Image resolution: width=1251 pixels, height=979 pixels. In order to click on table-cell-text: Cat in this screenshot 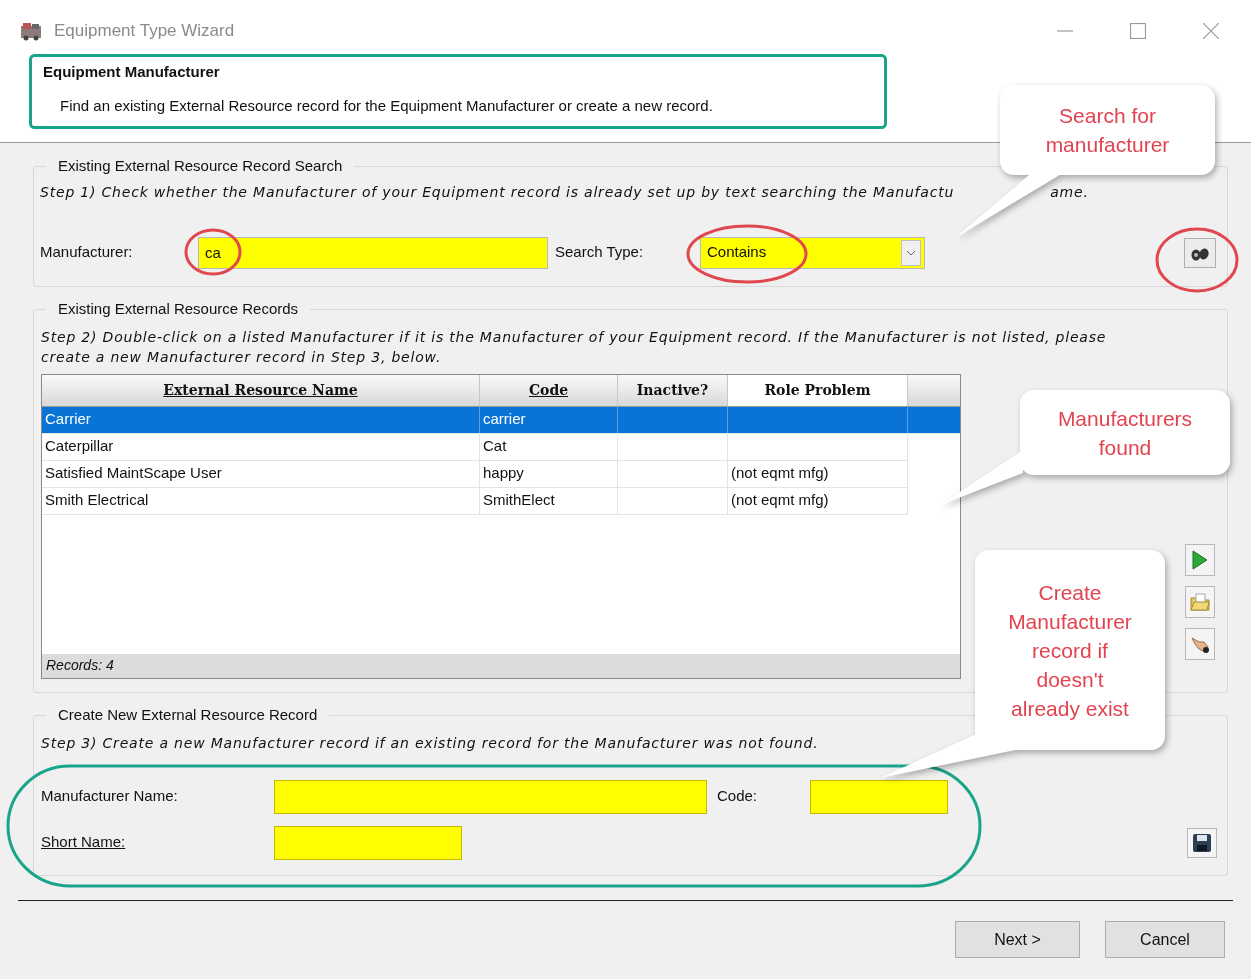, I will do `click(495, 446)`.